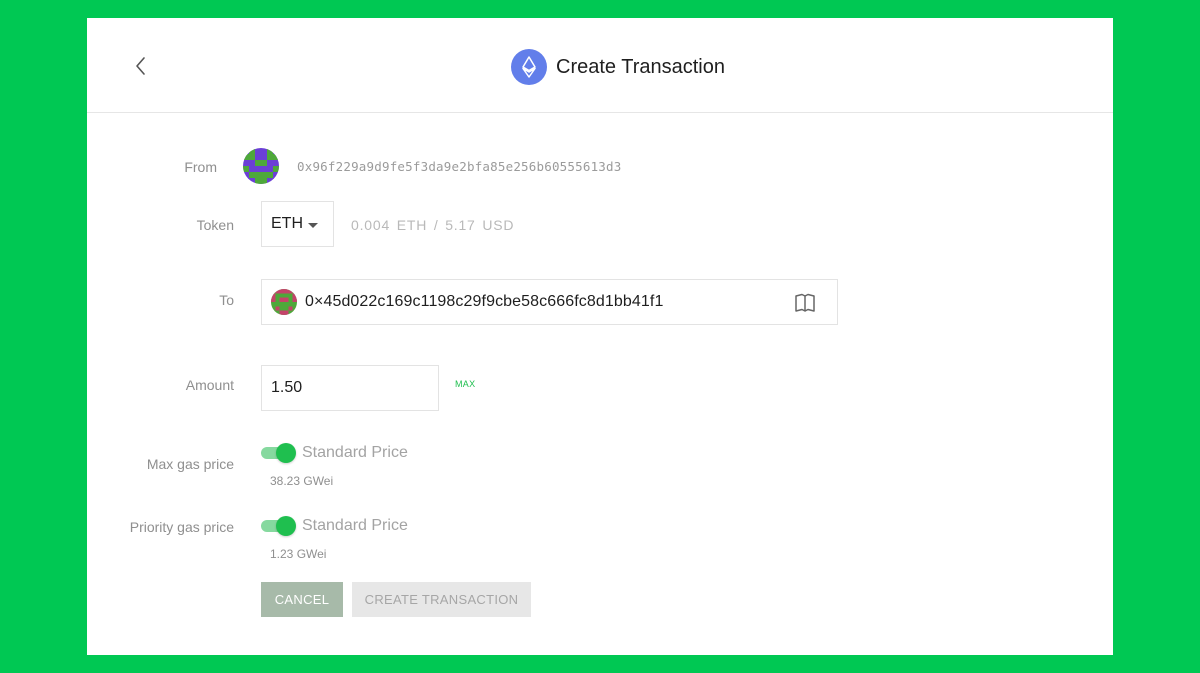 The width and height of the screenshot is (1200, 673). I want to click on caret-down-icon, so click(313, 225).